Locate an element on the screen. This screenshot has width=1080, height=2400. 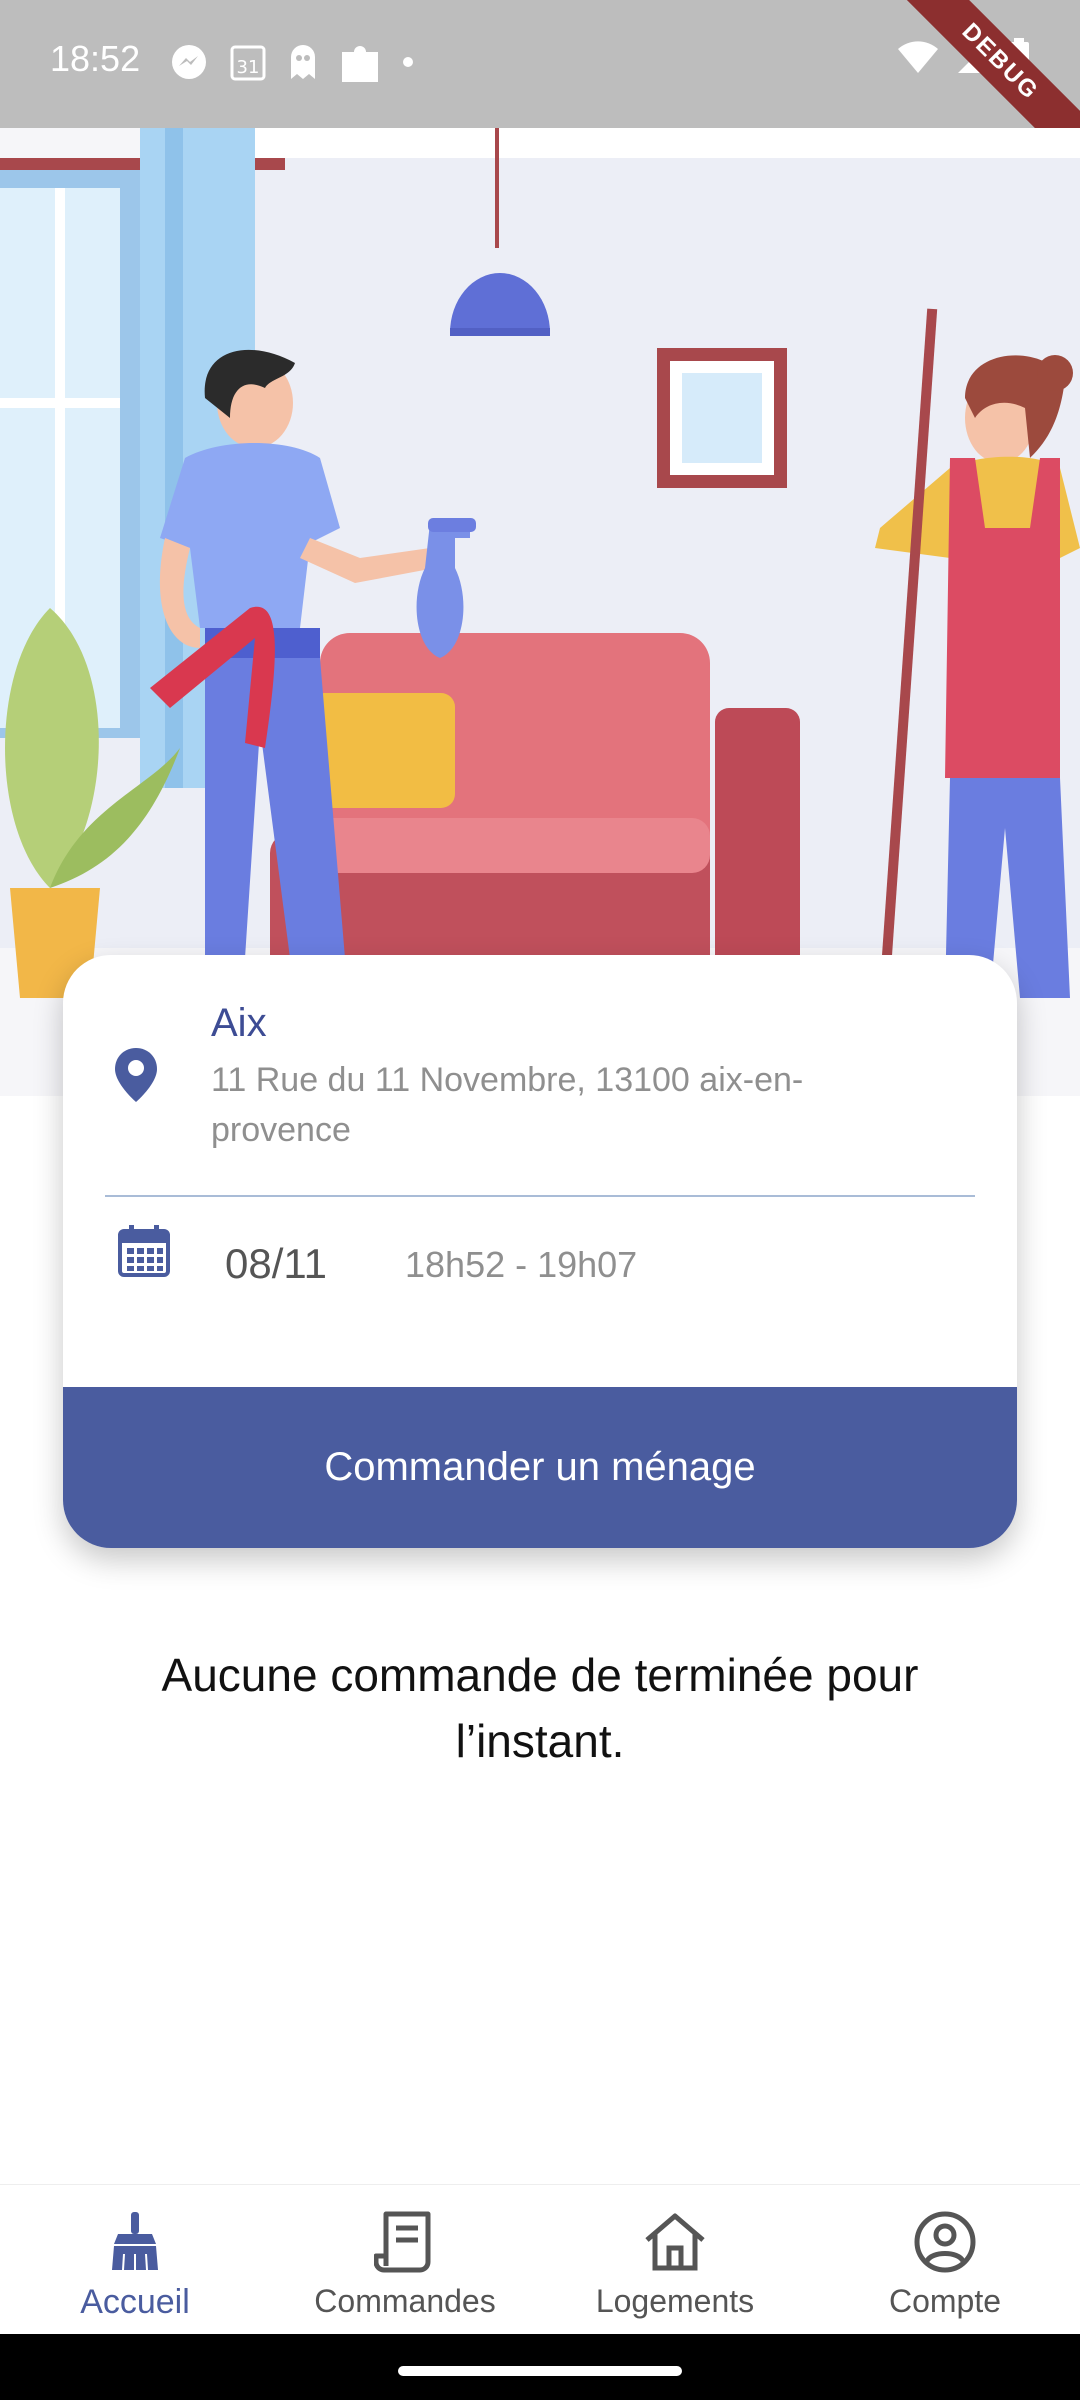
date-time-selector: 08/11 18h52 - 19h07 is located at coordinates (540, 1270).